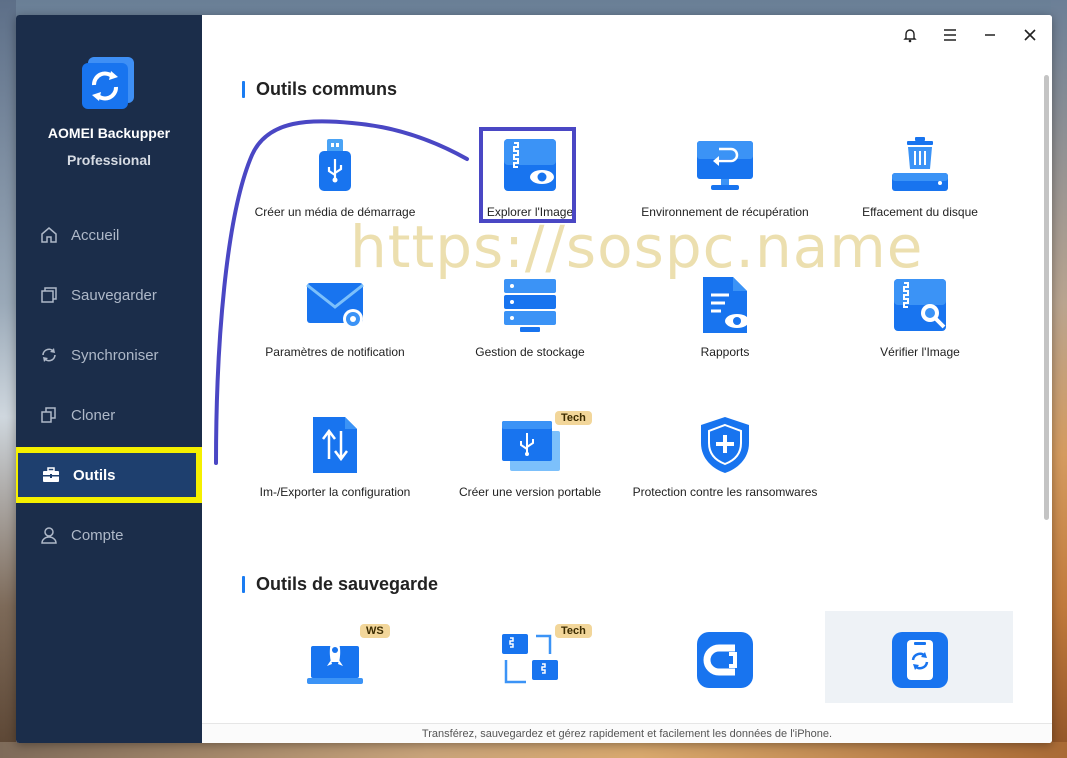  What do you see at coordinates (530, 352) in the screenshot?
I see `tool-label: Gestion de stockage` at bounding box center [530, 352].